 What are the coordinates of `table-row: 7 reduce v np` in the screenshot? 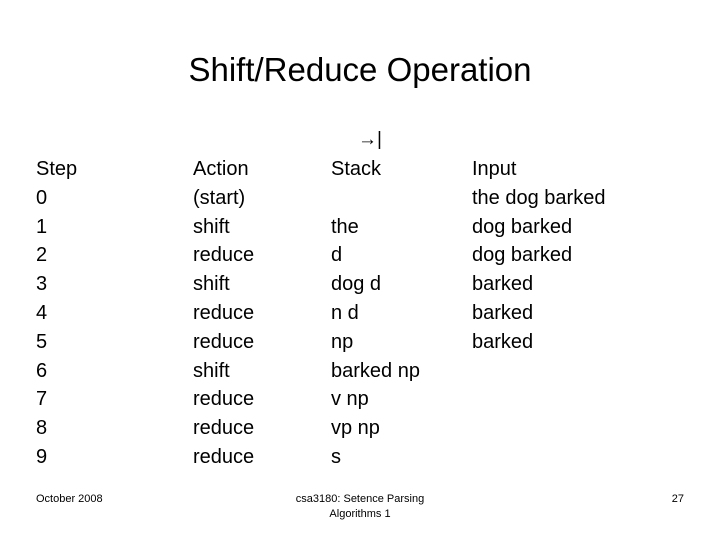 It's located at (366, 399).